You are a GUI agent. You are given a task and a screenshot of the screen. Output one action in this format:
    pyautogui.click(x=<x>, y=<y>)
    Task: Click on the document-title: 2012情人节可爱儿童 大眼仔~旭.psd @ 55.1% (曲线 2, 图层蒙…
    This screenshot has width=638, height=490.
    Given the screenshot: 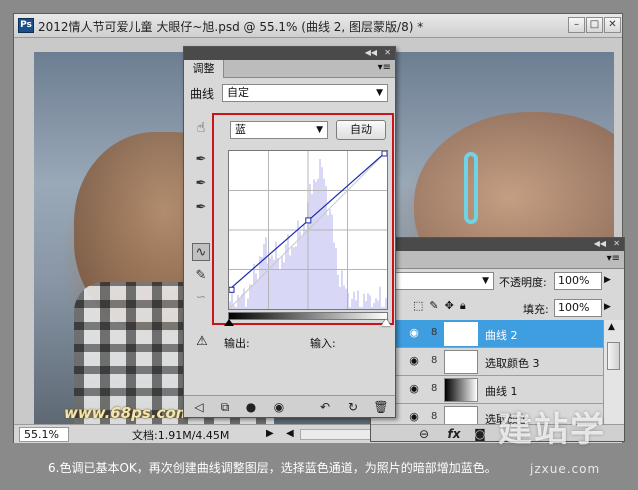 What is the action you would take?
    pyautogui.click(x=231, y=27)
    